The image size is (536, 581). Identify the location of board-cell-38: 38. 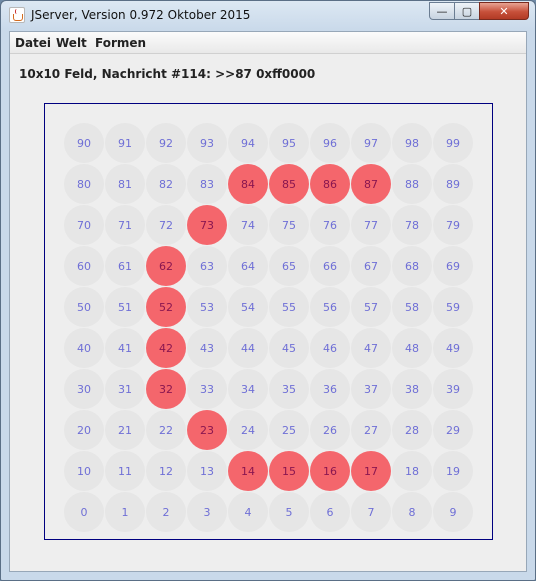
(412, 389).